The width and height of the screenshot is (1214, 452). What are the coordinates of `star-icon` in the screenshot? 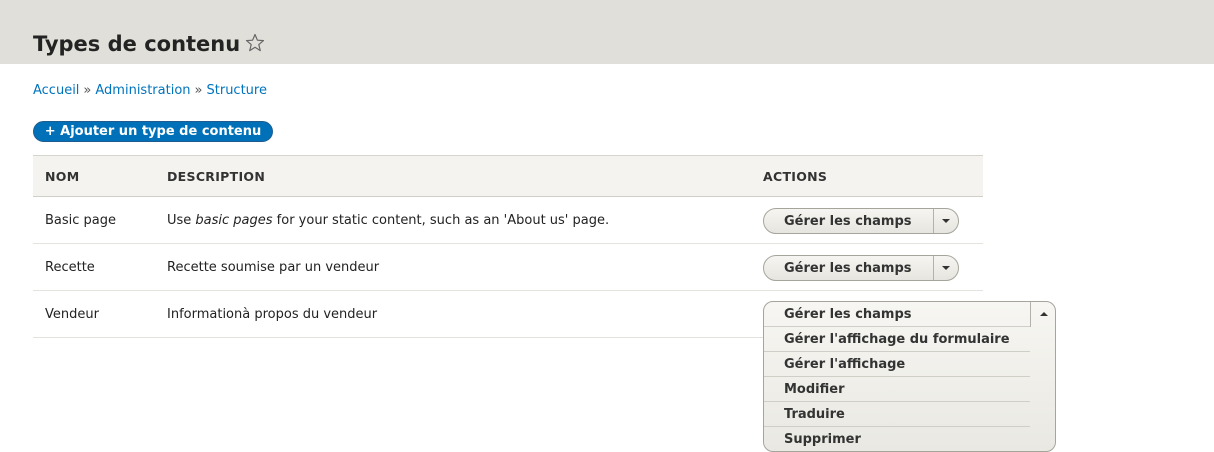 It's located at (255, 43).